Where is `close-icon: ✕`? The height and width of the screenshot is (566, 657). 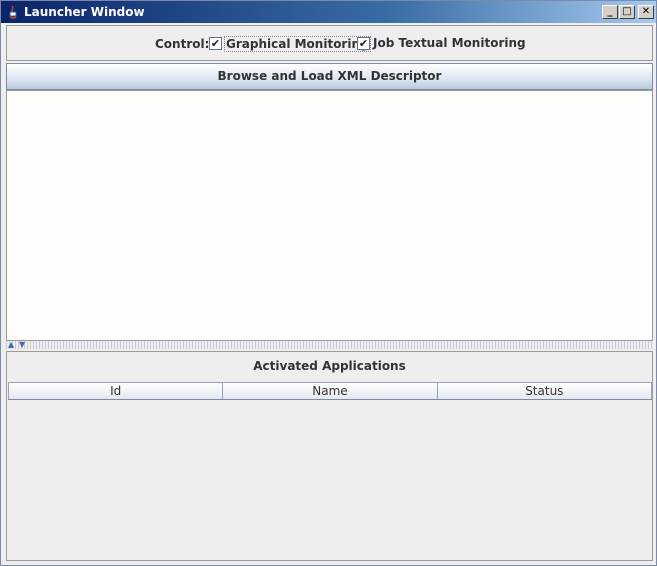
close-icon: ✕ is located at coordinates (646, 11).